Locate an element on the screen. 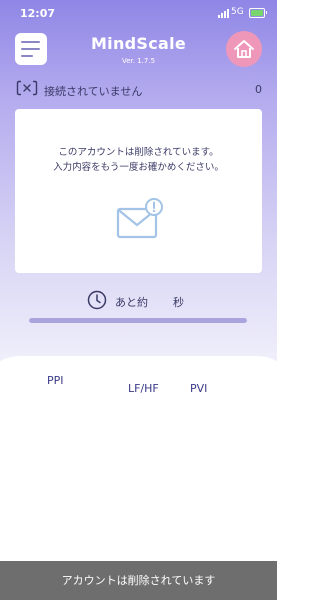  message-line-2: 入力内容をもう一度お確かめください。 is located at coordinates (138, 167).